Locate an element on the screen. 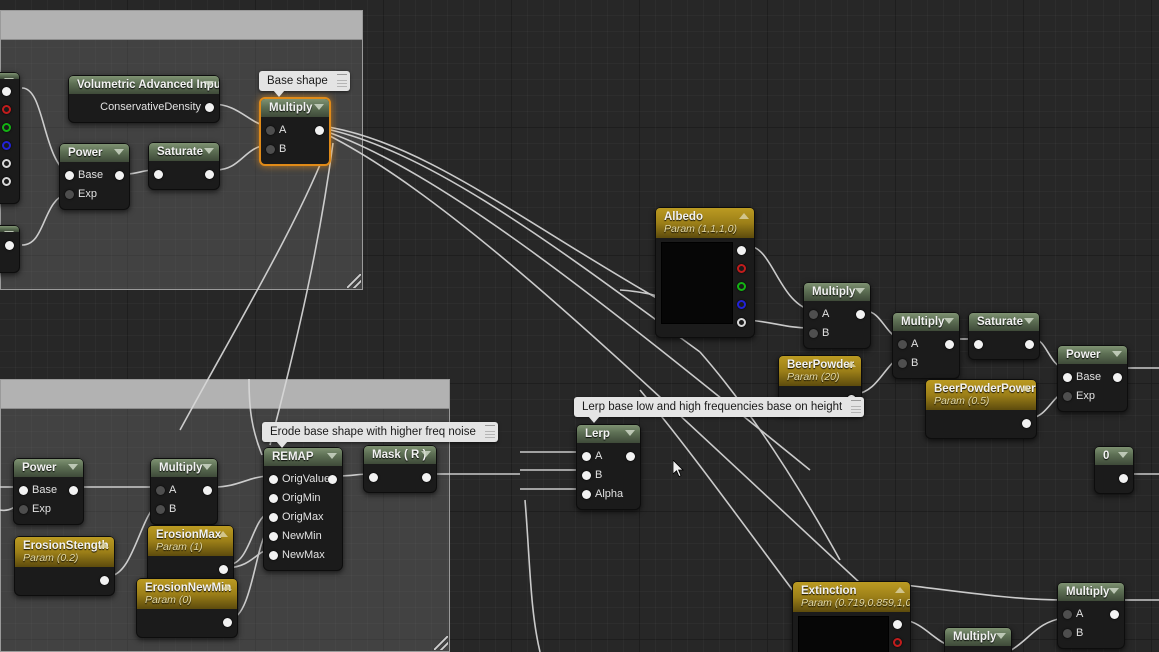  node-header: REMAP is located at coordinates (303, 457).